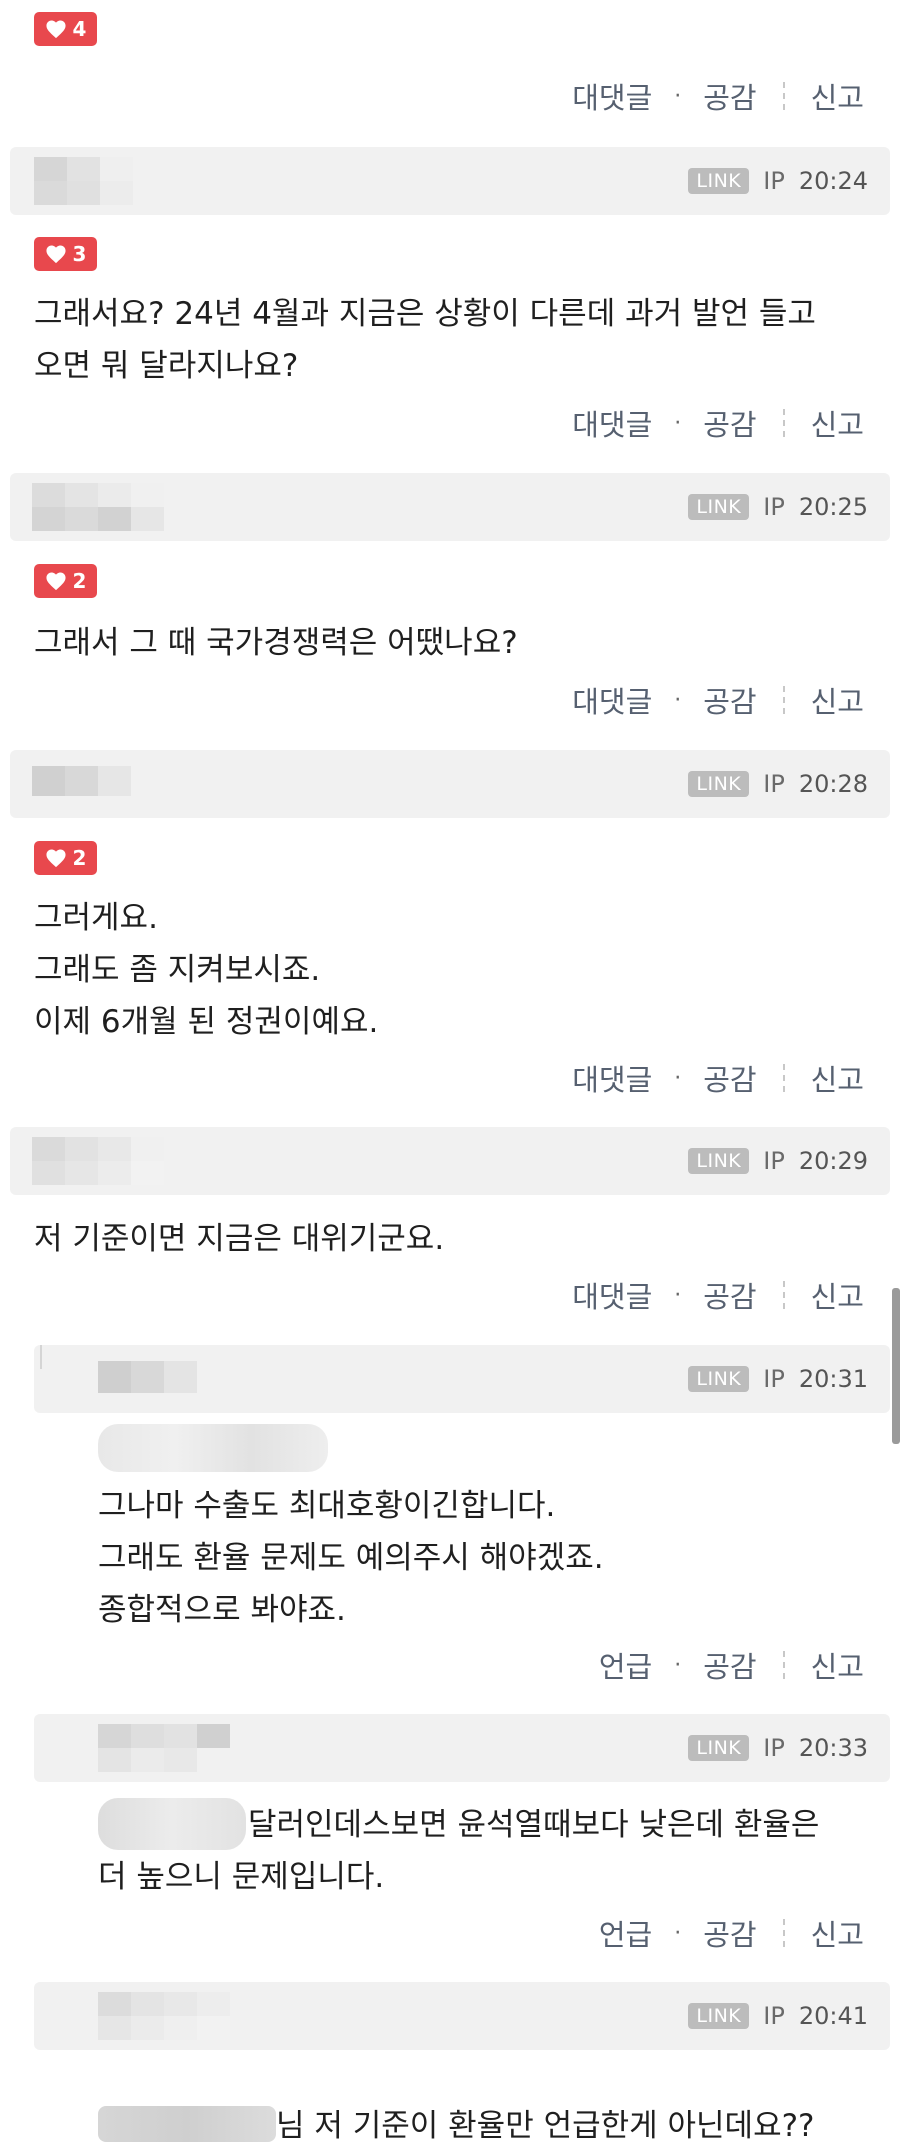 Image resolution: width=900 pixels, height=2146 pixels. What do you see at coordinates (65, 581) in the screenshot?
I see `like-count-badge: 2` at bounding box center [65, 581].